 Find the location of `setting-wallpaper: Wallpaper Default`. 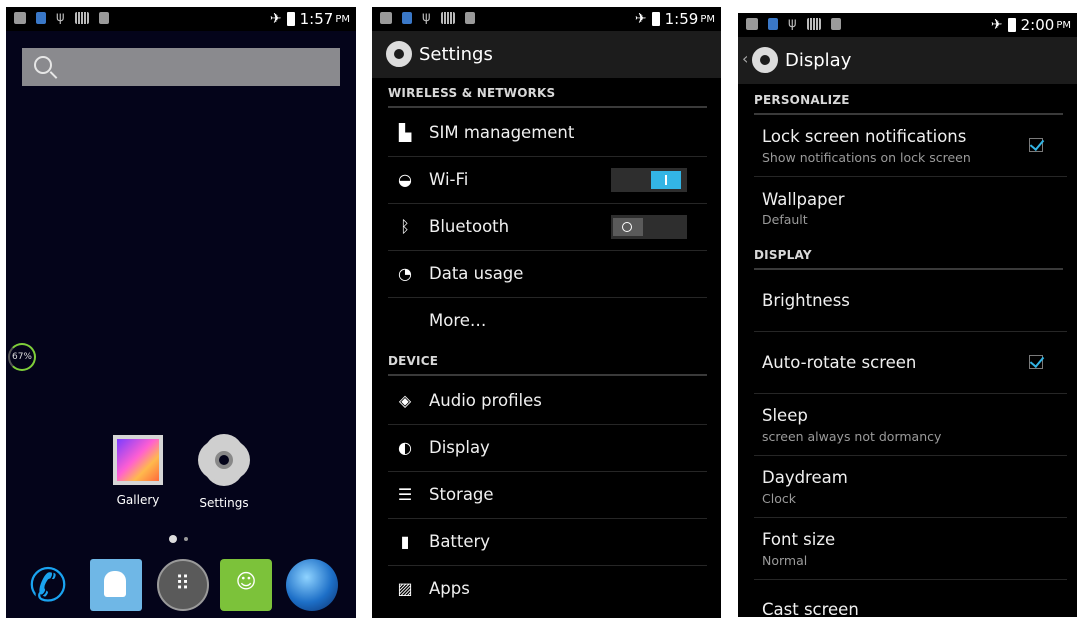

setting-wallpaper: Wallpaper Default is located at coordinates (910, 207).